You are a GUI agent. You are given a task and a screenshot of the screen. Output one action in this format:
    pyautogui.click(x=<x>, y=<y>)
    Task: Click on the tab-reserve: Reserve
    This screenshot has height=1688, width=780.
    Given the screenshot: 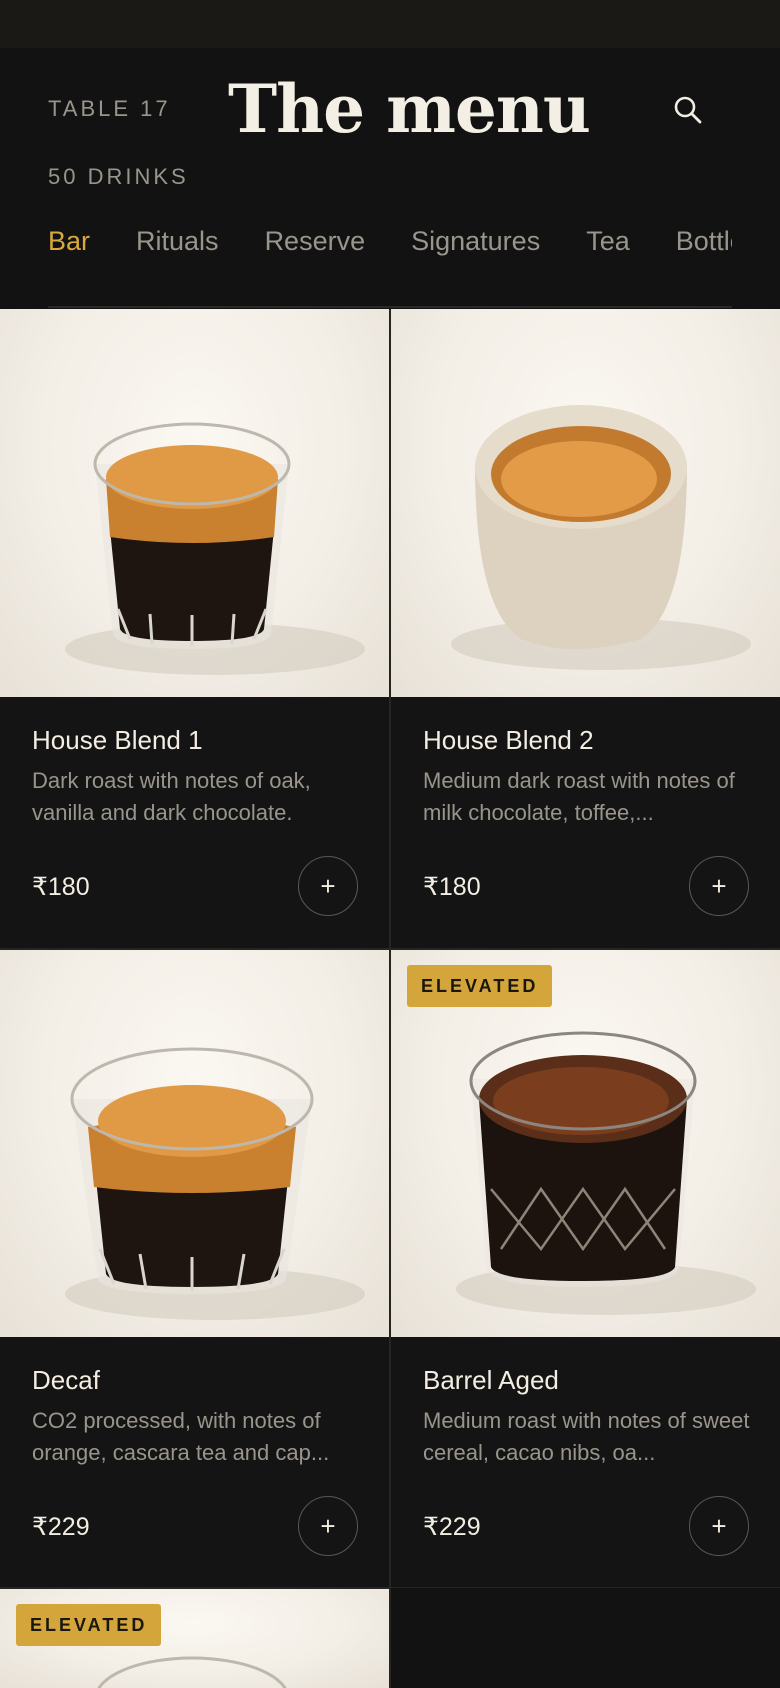 What is the action you would take?
    pyautogui.click(x=315, y=241)
    